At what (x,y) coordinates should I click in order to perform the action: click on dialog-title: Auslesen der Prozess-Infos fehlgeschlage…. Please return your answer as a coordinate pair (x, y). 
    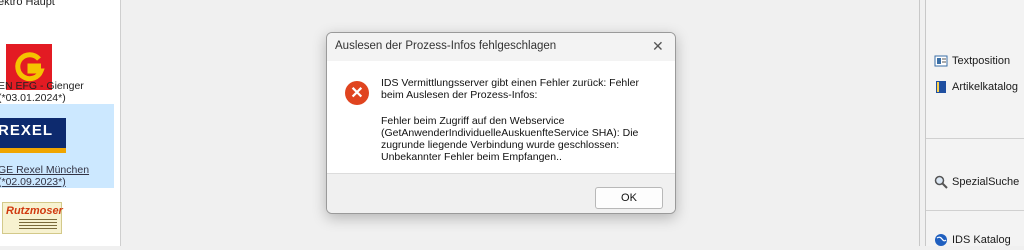
    Looking at the image, I should click on (446, 46).